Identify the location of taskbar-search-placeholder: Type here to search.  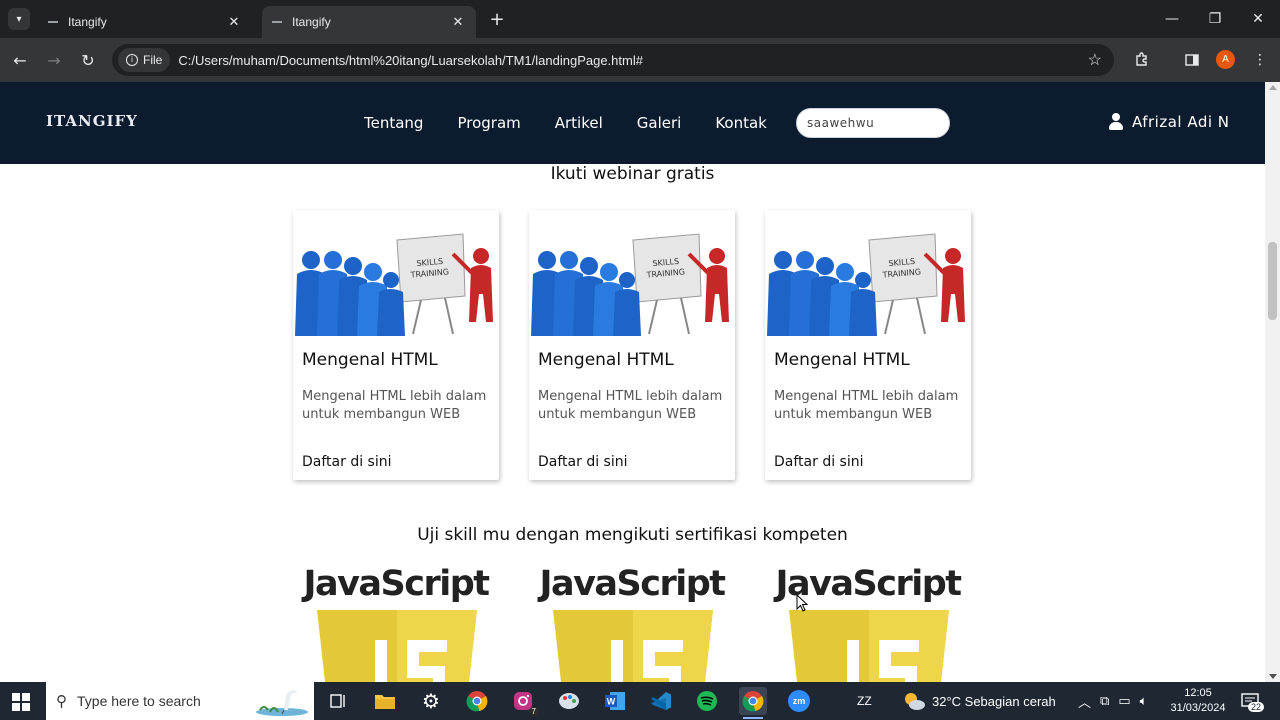
(139, 701).